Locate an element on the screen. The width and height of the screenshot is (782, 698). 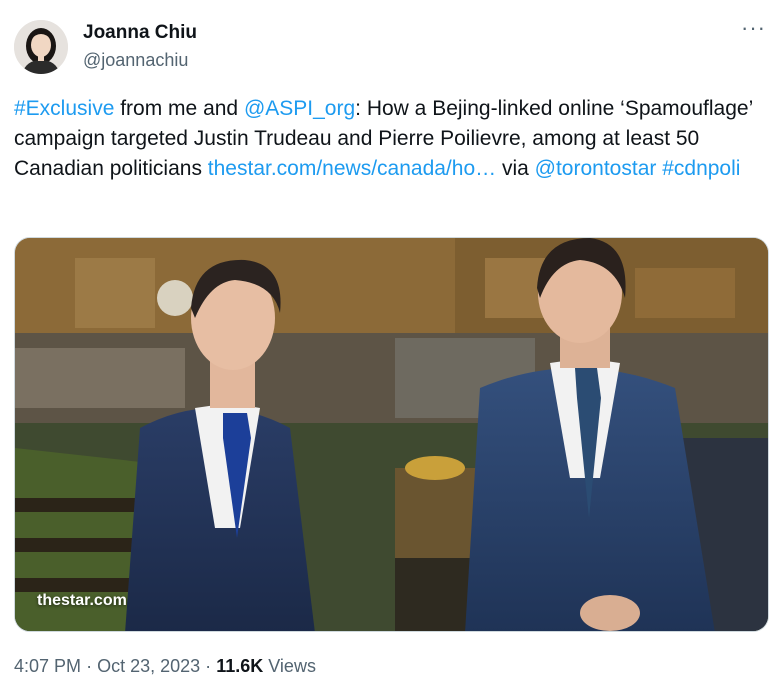
tweet-time: 4:07 PM is located at coordinates (47, 666).